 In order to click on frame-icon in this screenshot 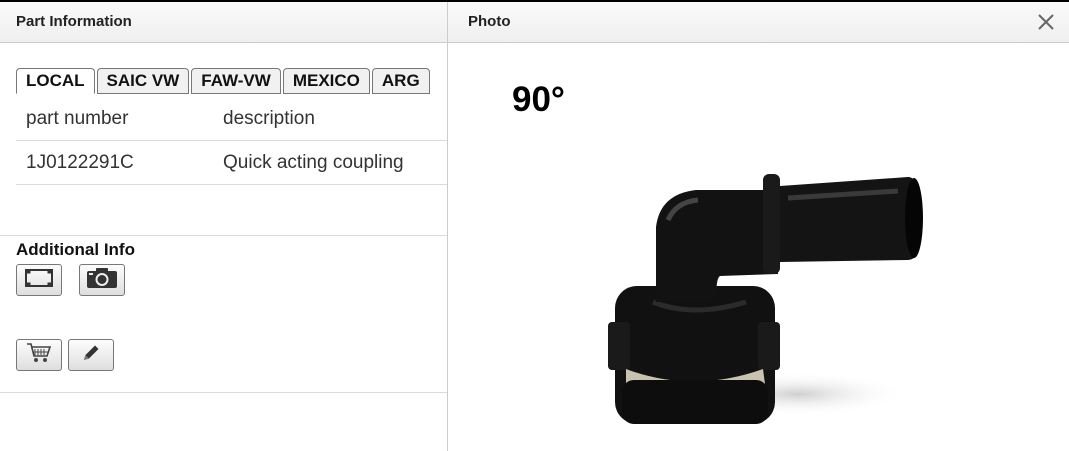, I will do `click(39, 280)`.